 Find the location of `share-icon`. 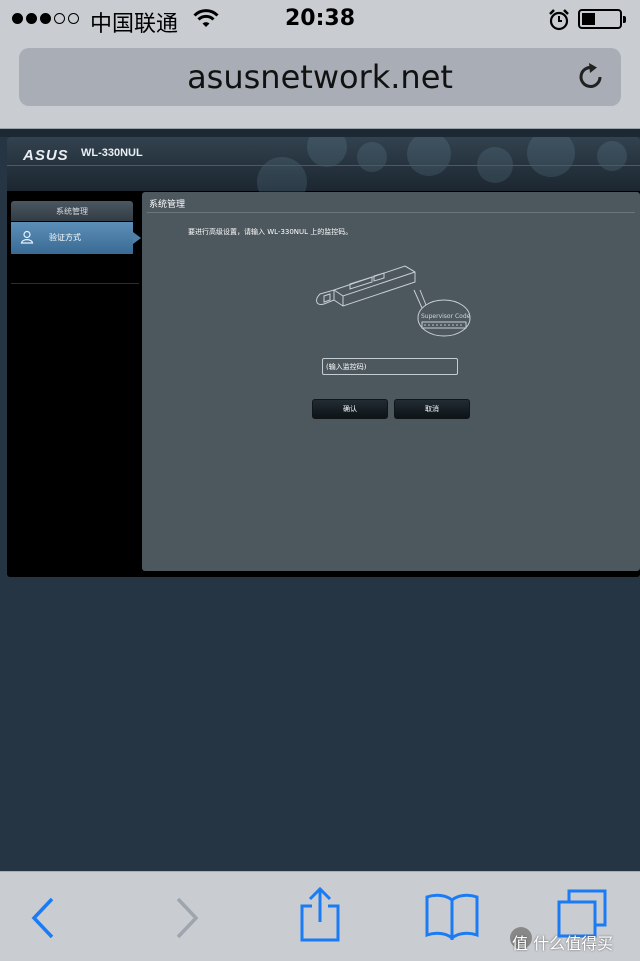

share-icon is located at coordinates (320, 914).